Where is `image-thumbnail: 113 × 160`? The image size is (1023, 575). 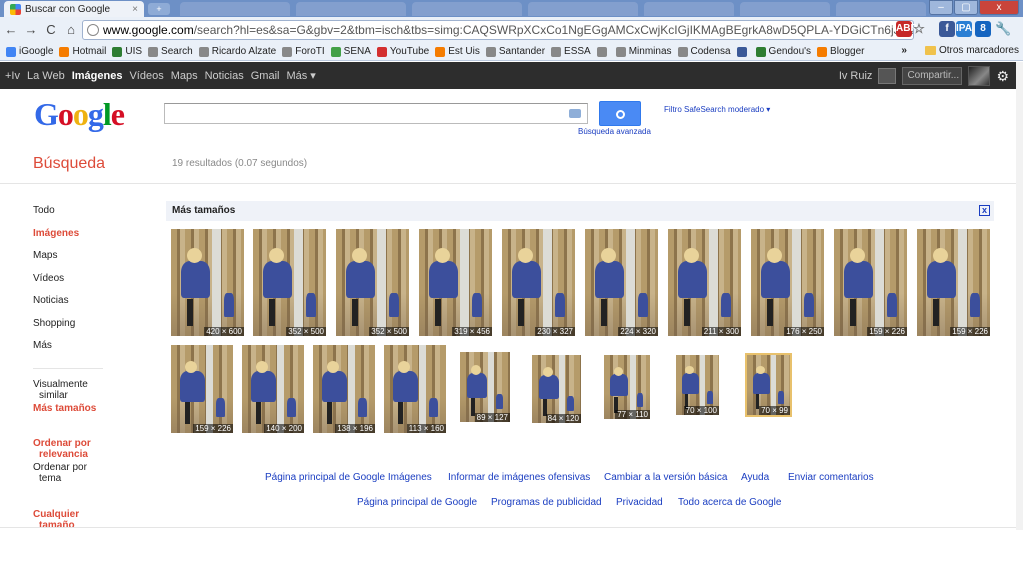 image-thumbnail: 113 × 160 is located at coordinates (415, 389).